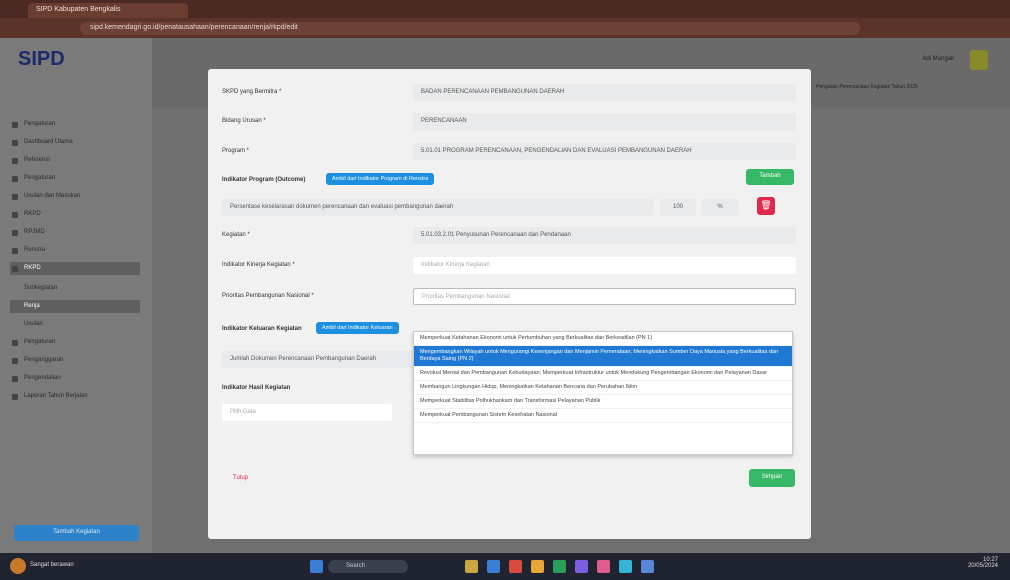 This screenshot has height=580, width=1010. What do you see at coordinates (938, 59) in the screenshot?
I see `user-name: Adi Mangak` at bounding box center [938, 59].